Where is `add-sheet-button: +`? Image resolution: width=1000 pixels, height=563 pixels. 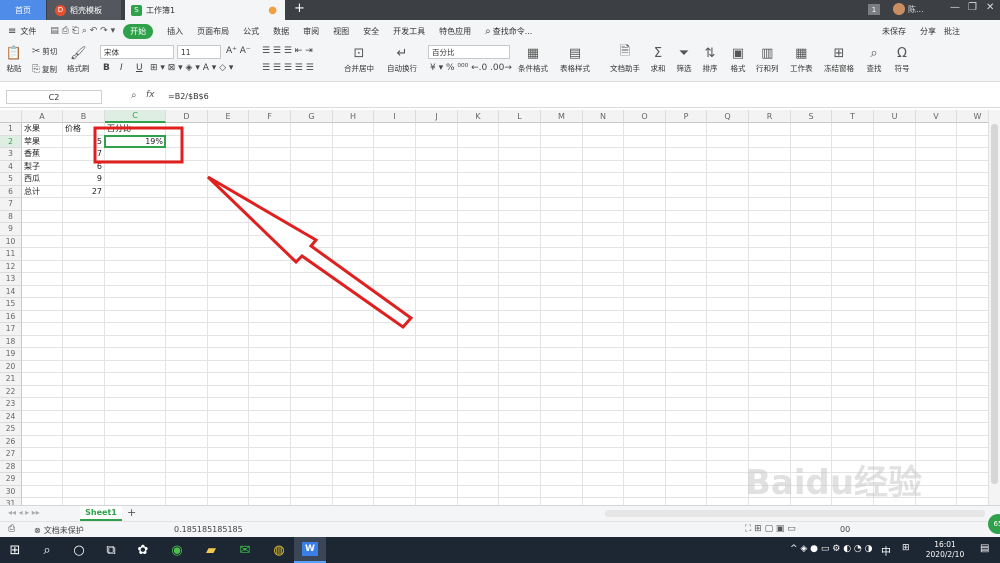
add-sheet-button: + is located at coordinates (131, 512).